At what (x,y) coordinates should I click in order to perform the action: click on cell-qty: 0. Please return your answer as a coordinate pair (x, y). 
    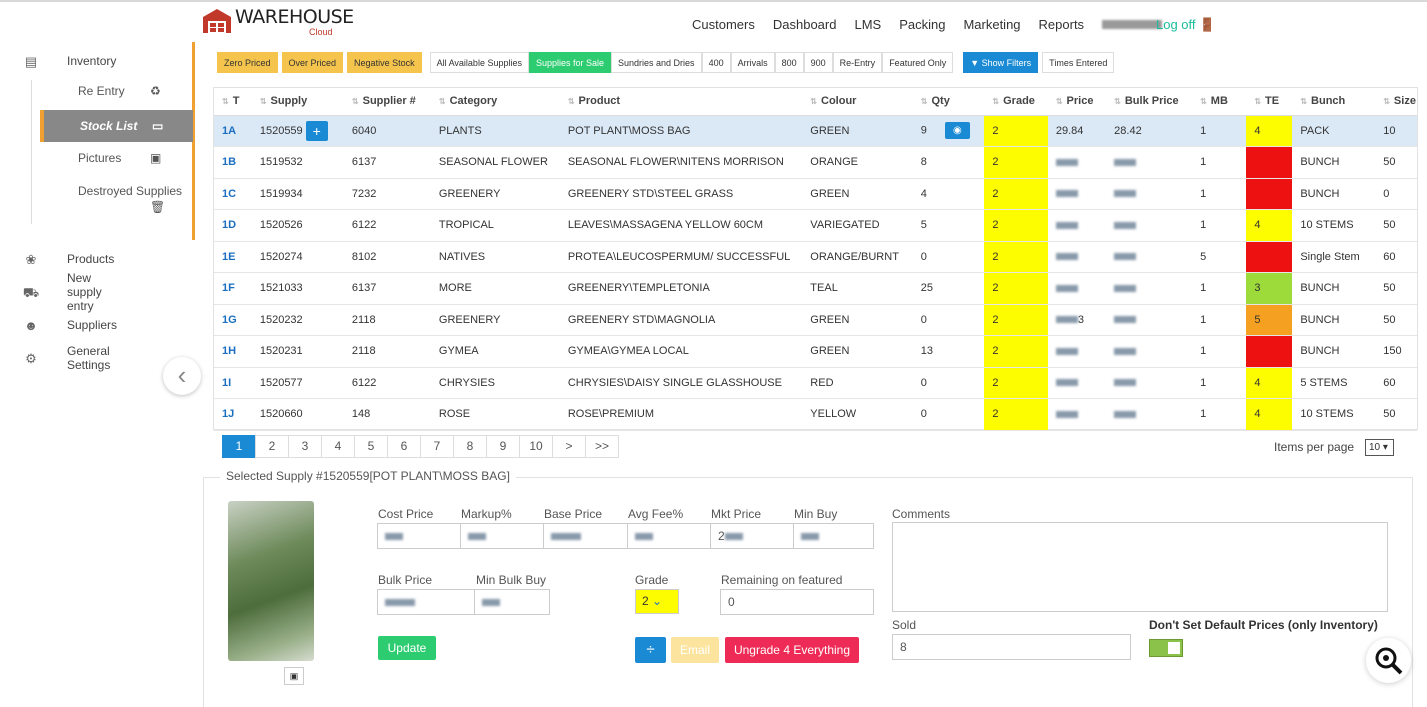
    Looking at the image, I should click on (948, 414).